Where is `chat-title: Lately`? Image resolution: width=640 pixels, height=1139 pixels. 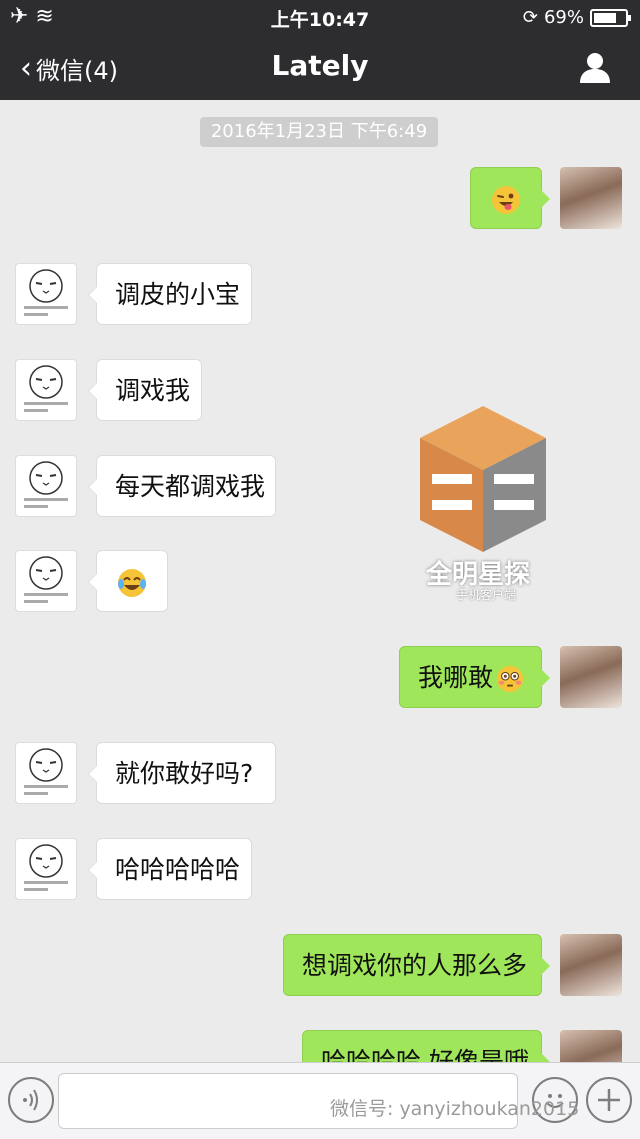
chat-title: Lately is located at coordinates (320, 65).